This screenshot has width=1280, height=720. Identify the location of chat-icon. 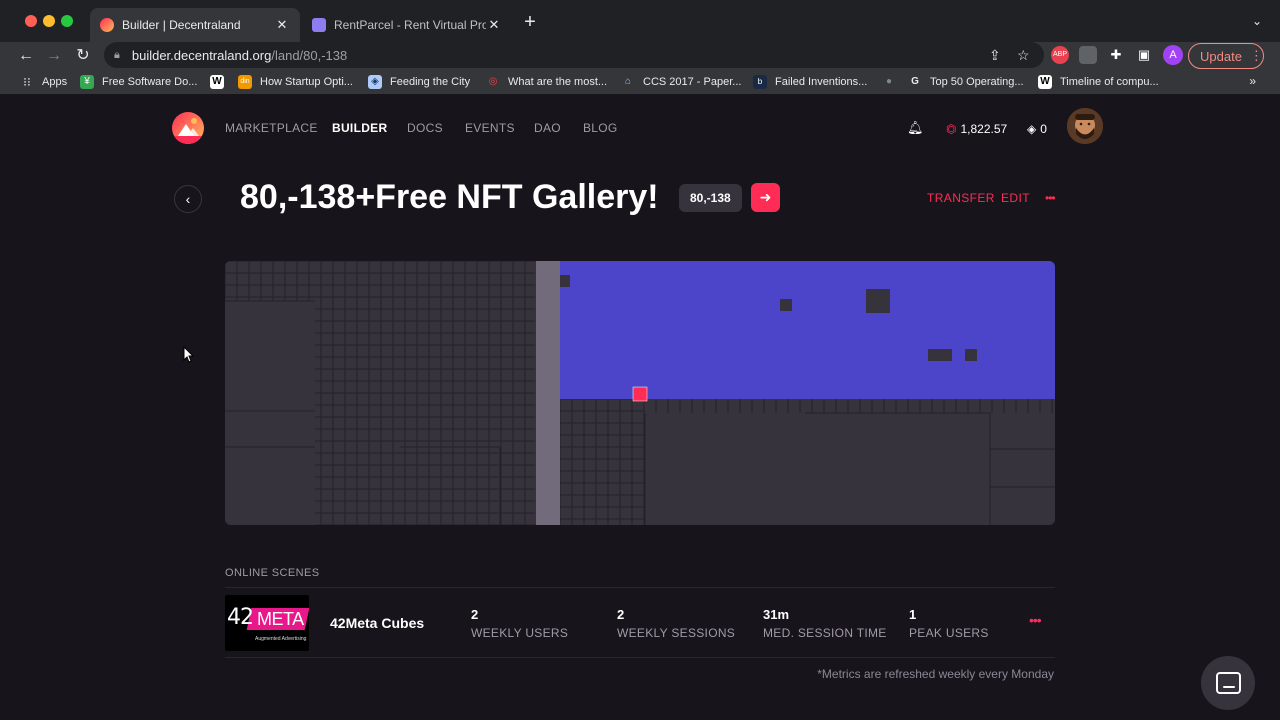
(1228, 683).